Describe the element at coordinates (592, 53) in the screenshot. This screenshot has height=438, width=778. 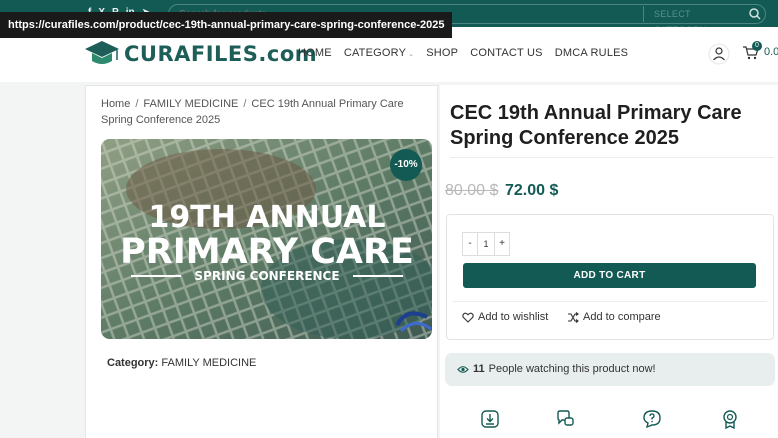
I see `nav-dmca: DMCA RULES` at that location.